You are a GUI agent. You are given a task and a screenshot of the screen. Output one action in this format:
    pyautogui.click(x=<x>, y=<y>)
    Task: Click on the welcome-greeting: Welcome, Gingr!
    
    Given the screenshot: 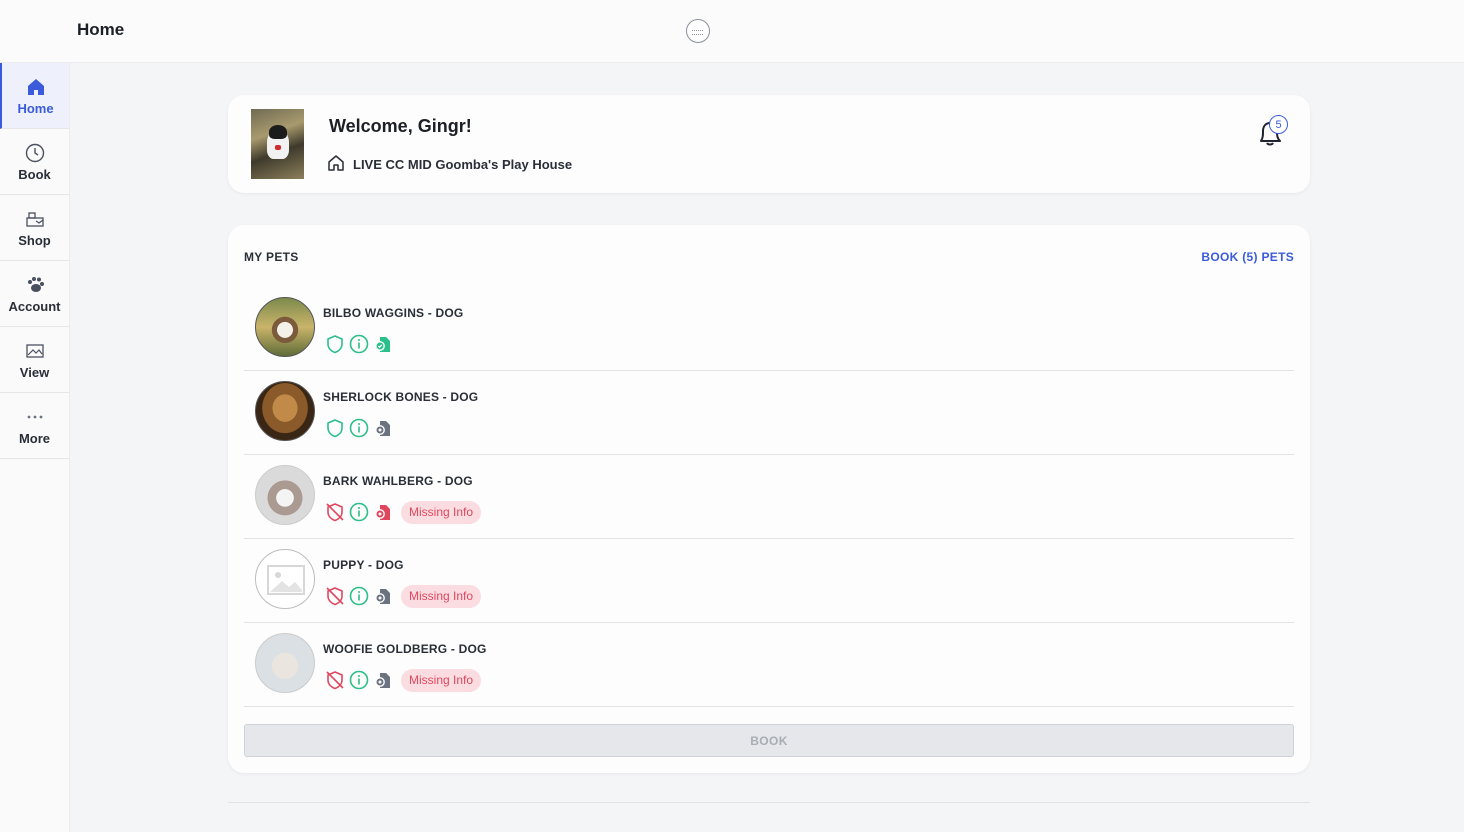 What is the action you would take?
    pyautogui.click(x=400, y=126)
    